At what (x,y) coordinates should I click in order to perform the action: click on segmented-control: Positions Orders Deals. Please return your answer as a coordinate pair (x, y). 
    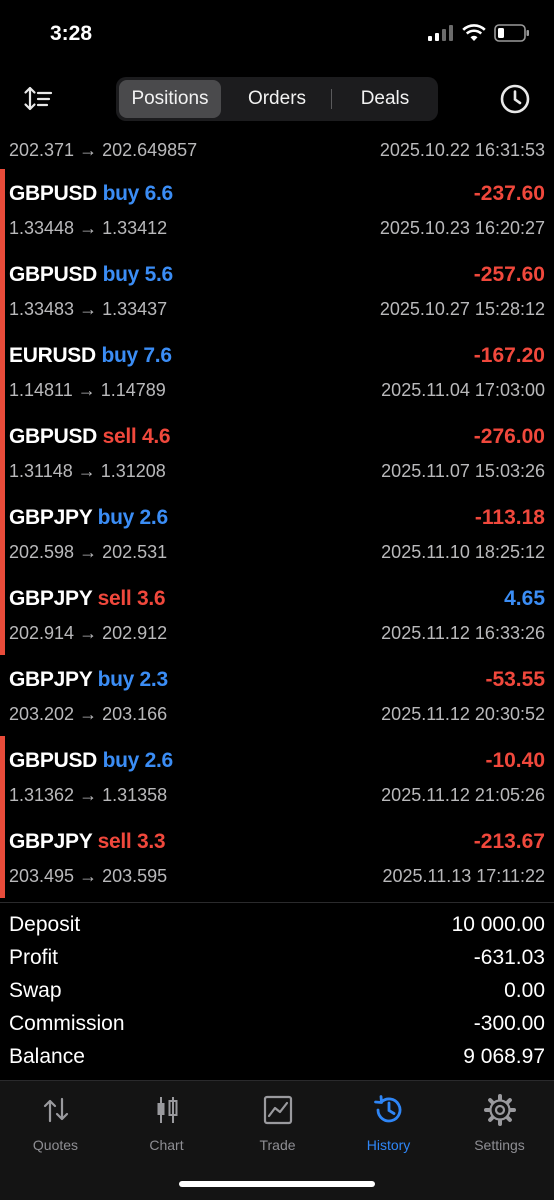
    Looking at the image, I should click on (277, 99).